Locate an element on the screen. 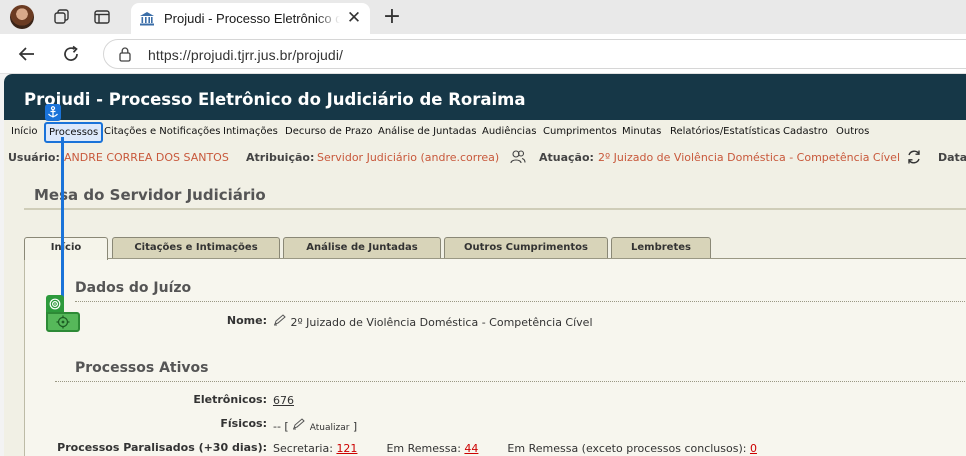 This screenshot has height=456, width=966. url-text: https://projudi.tjrr.jus.br/projudi/ is located at coordinates (246, 55).